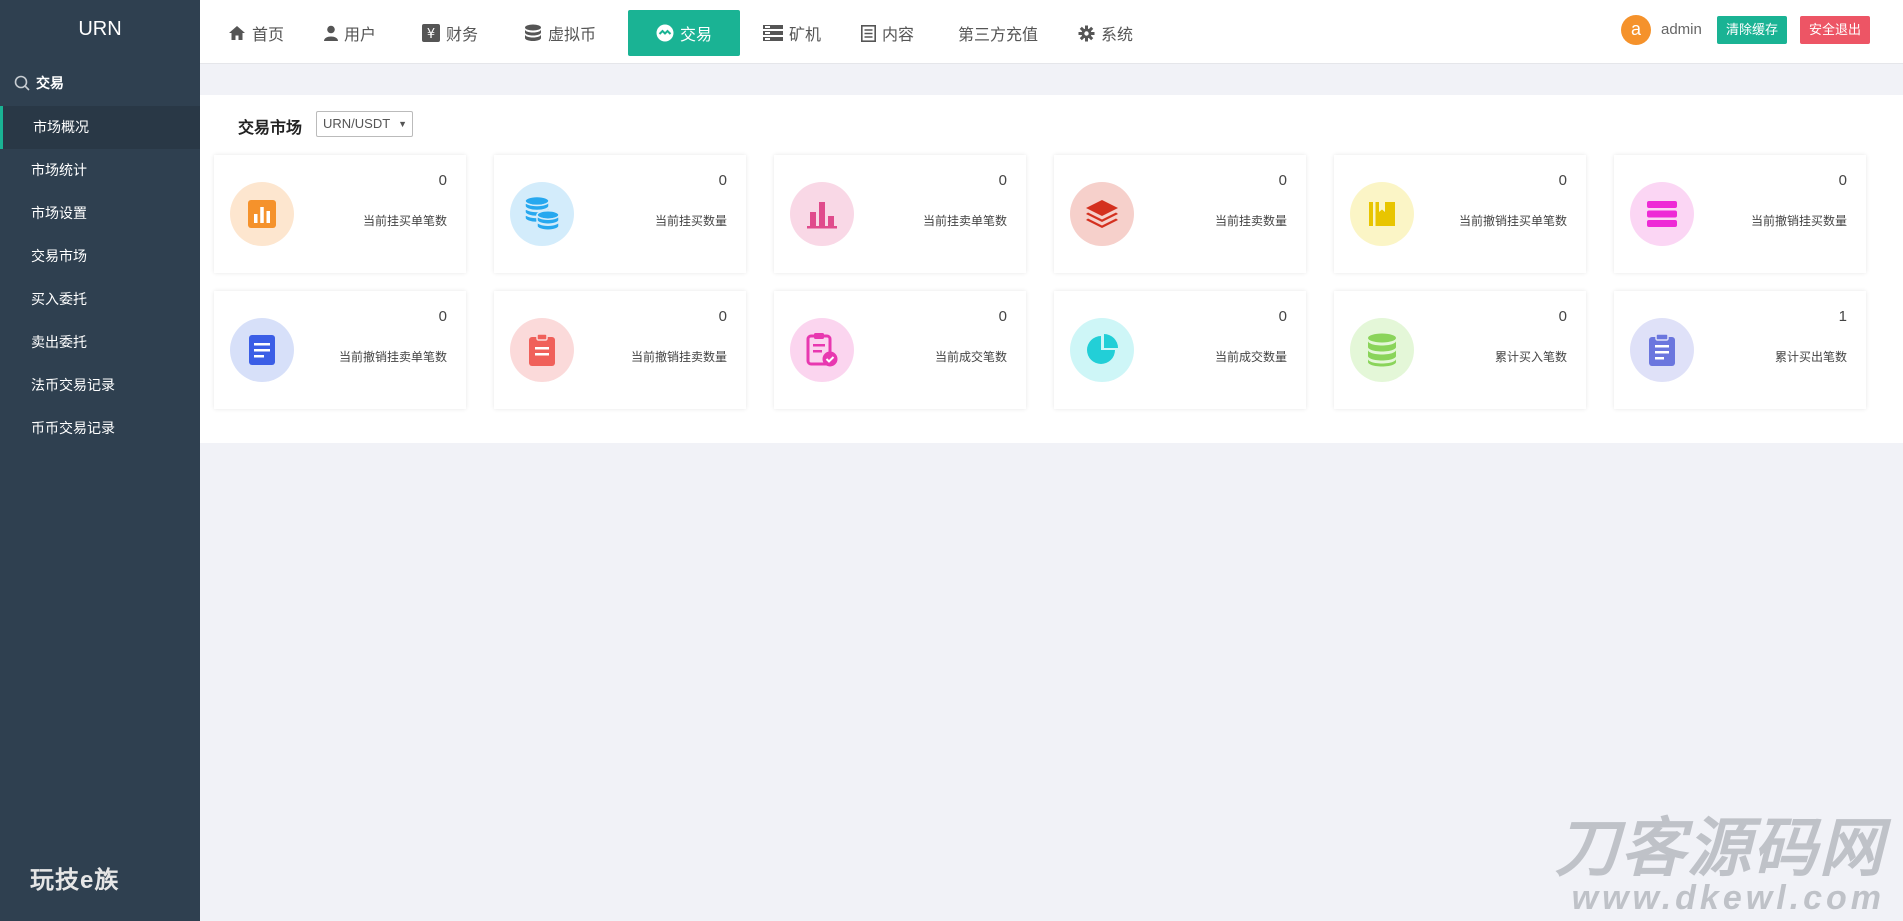 The width and height of the screenshot is (1903, 921). I want to click on clear-cache-button: 清除缓存, so click(1752, 30).